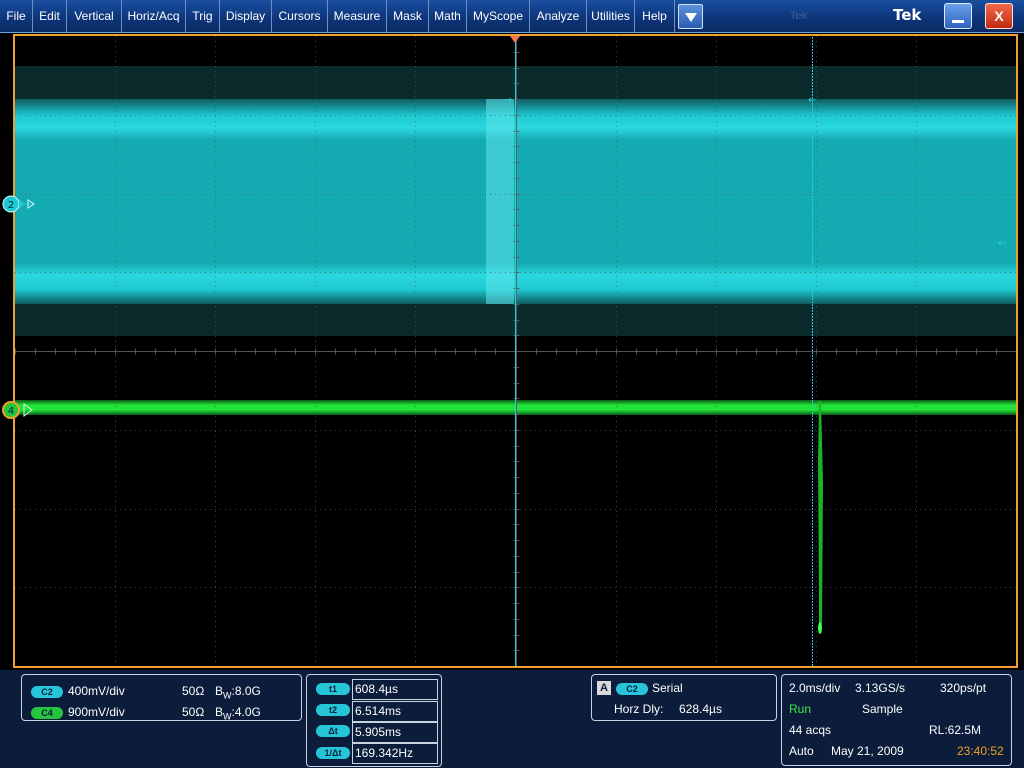  Describe the element at coordinates (96, 712) in the screenshot. I see `ch4-scale: 900mV/div` at that location.